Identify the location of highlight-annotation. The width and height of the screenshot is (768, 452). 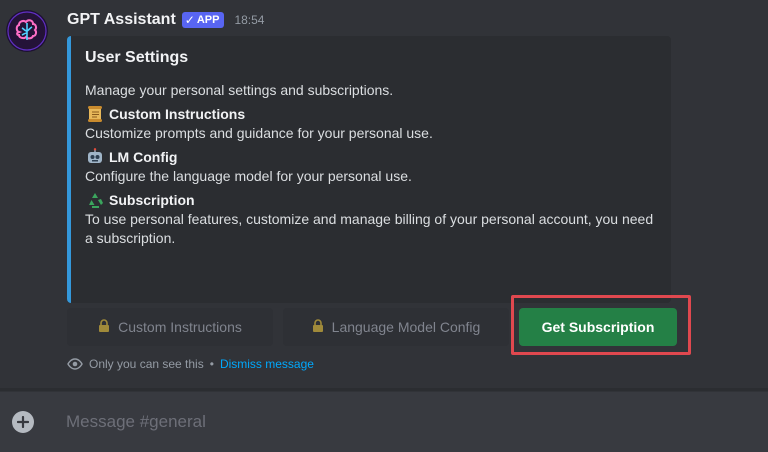
(601, 325).